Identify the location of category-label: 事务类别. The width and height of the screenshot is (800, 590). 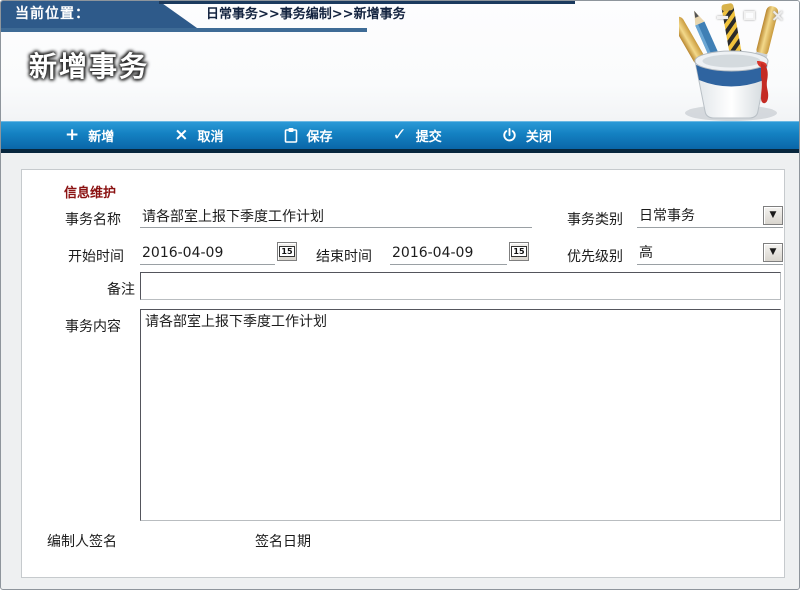
(595, 220).